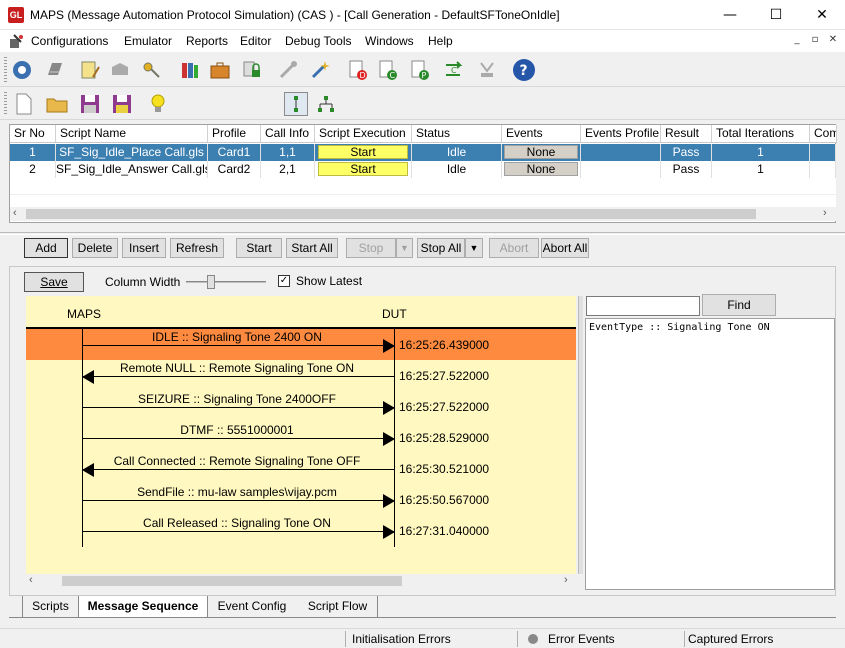  What do you see at coordinates (541, 134) in the screenshot?
I see `column-header-events: Events` at bounding box center [541, 134].